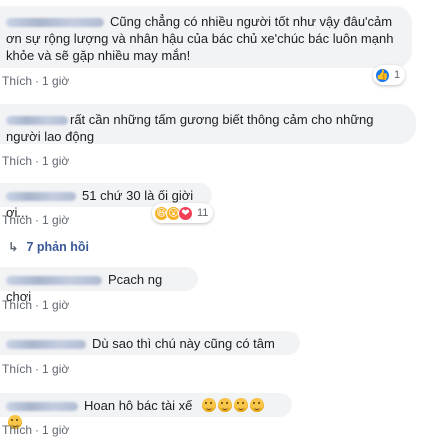  Describe the element at coordinates (138, 405) in the screenshot. I see `comment-text: Hoan hô bác tài xế` at that location.